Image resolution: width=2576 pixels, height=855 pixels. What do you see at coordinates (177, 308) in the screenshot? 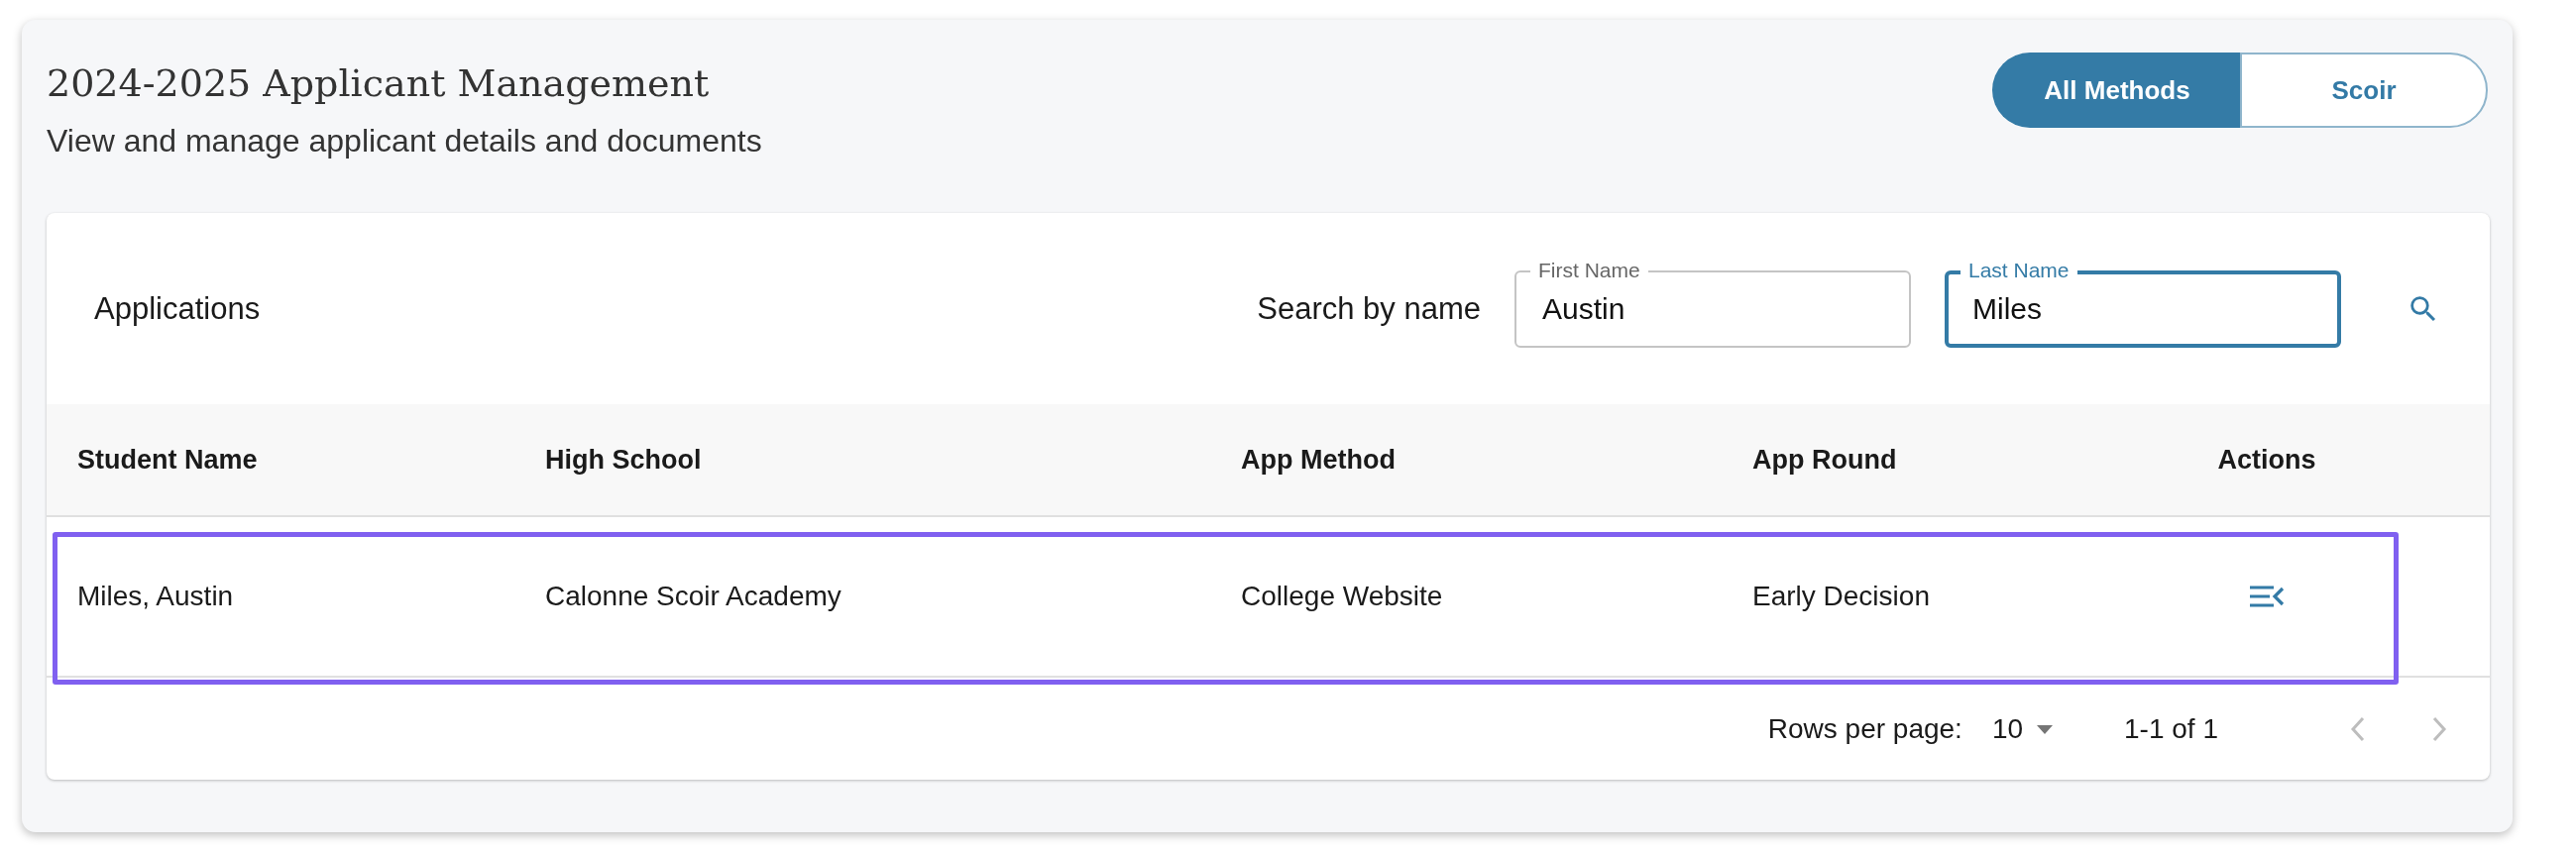
I see `card-title: Applications` at bounding box center [177, 308].